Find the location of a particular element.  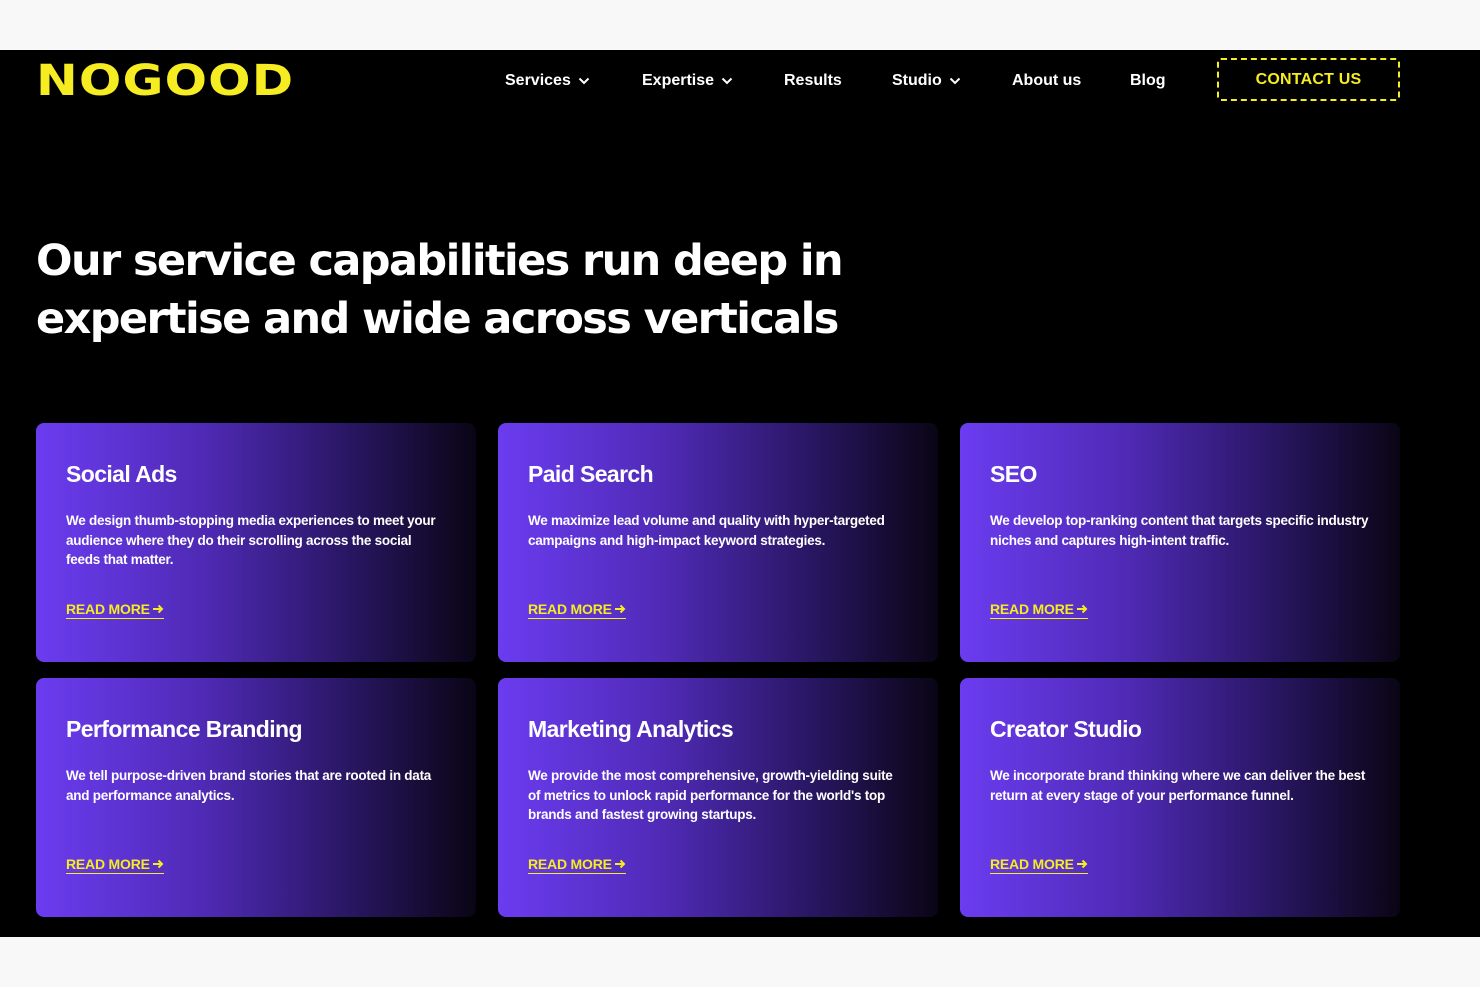

headline-line-2: expertise and wide across verticals is located at coordinates (437, 319).